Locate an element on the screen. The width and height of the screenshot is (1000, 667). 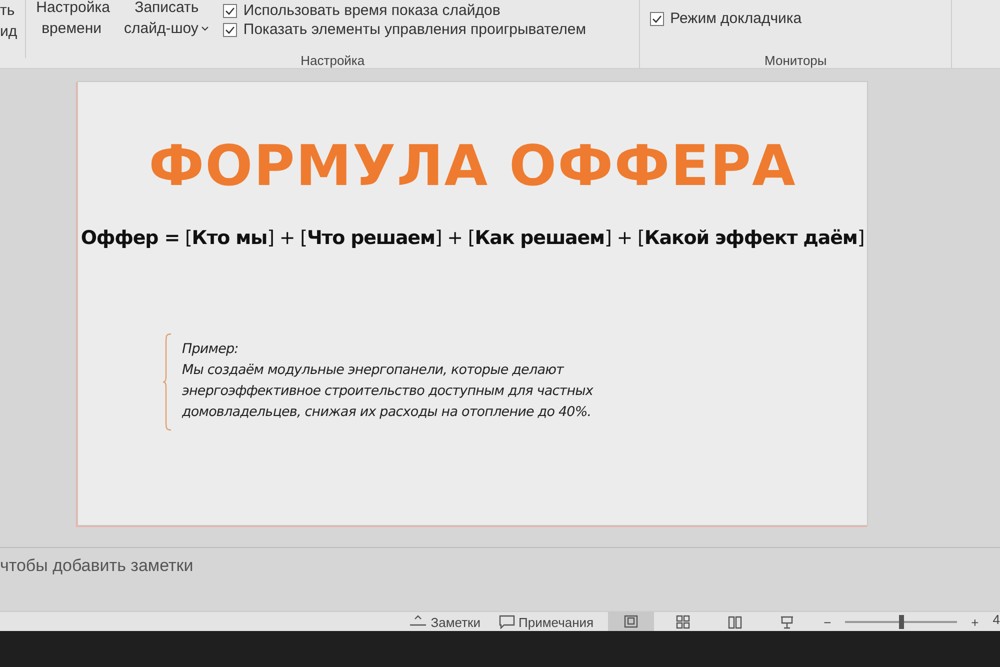
ribbon-label: ид is located at coordinates (9, 32).